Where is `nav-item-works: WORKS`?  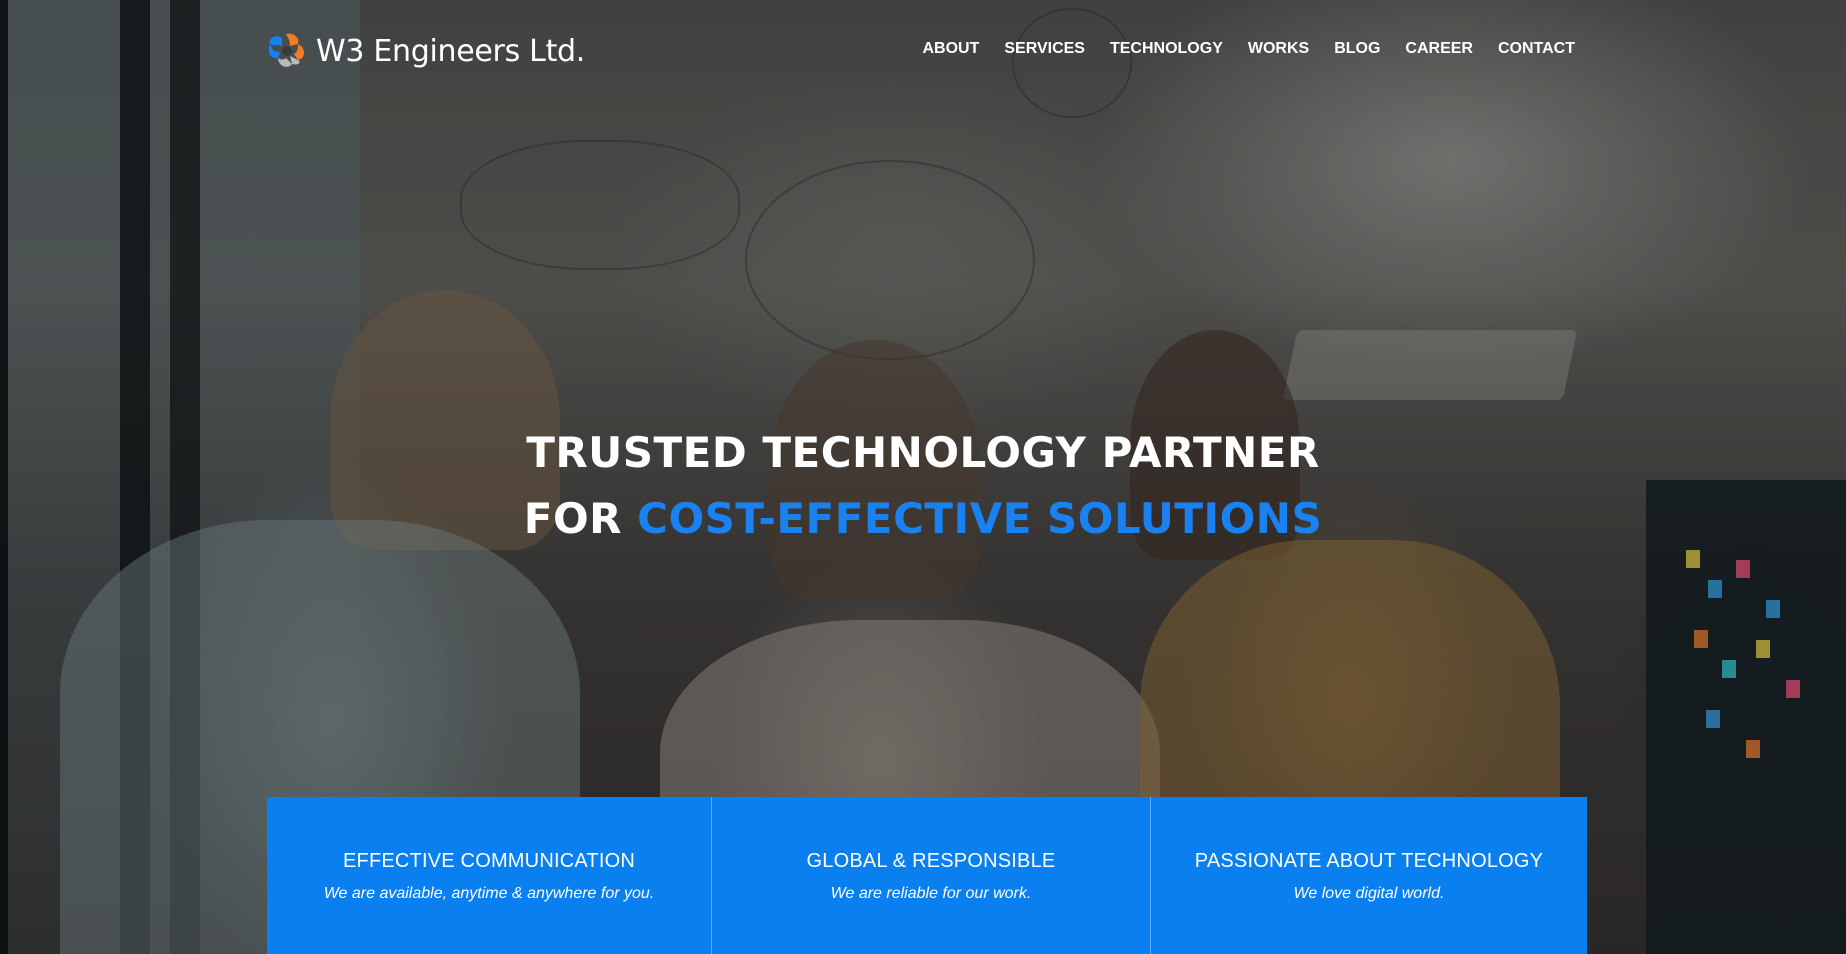
nav-item-works: WORKS is located at coordinates (1278, 49).